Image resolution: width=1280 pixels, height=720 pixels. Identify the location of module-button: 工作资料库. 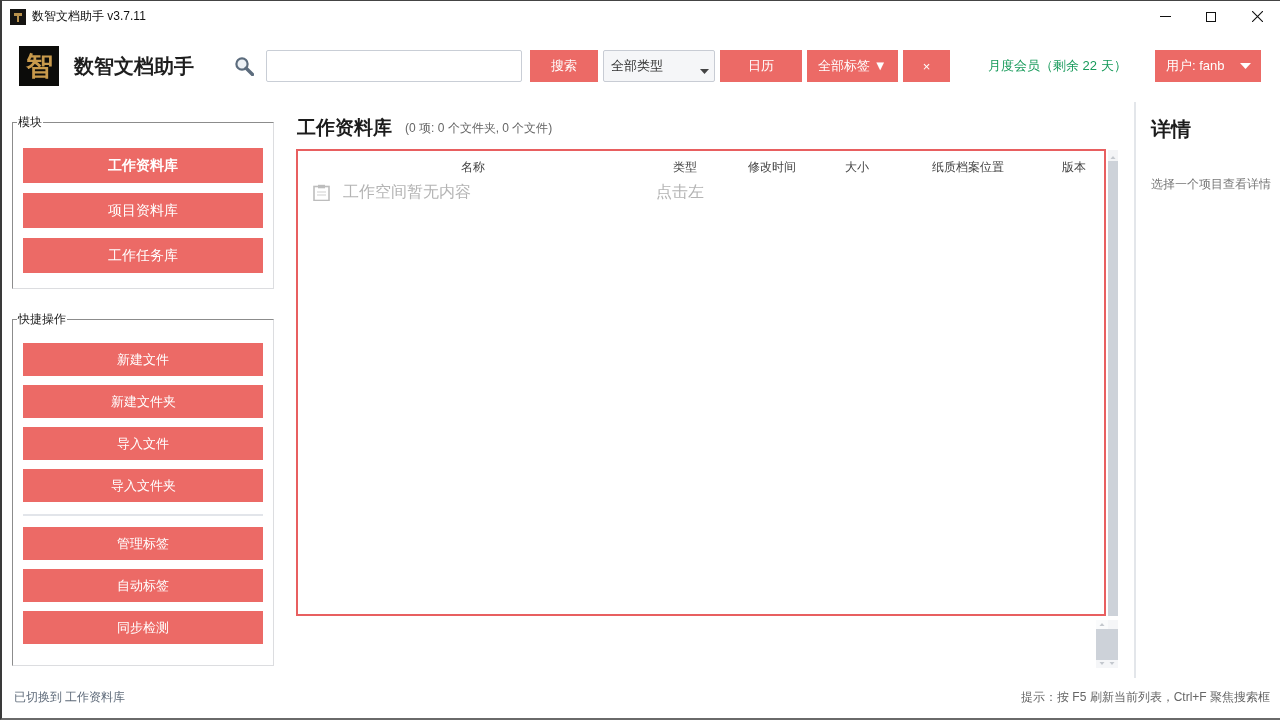
(143, 165).